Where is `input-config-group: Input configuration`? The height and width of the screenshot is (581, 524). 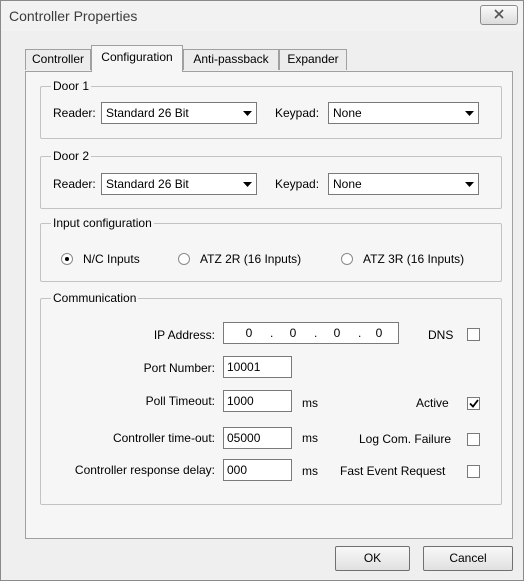
input-config-group: Input configuration is located at coordinates (271, 249).